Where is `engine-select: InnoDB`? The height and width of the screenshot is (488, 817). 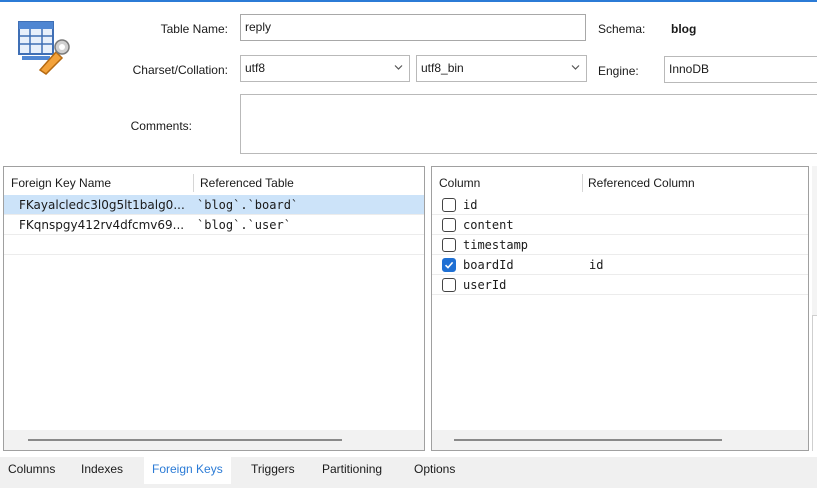 engine-select: InnoDB is located at coordinates (740, 69).